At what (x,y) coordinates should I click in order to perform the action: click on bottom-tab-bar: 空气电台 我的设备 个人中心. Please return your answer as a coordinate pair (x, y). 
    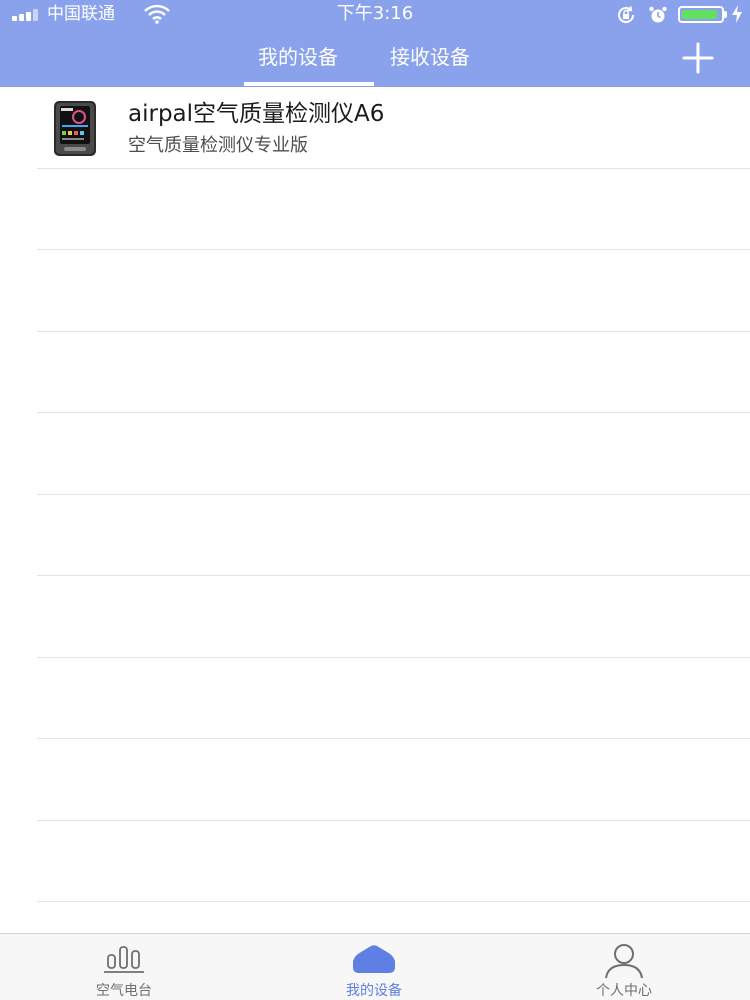
    Looking at the image, I should click on (375, 966).